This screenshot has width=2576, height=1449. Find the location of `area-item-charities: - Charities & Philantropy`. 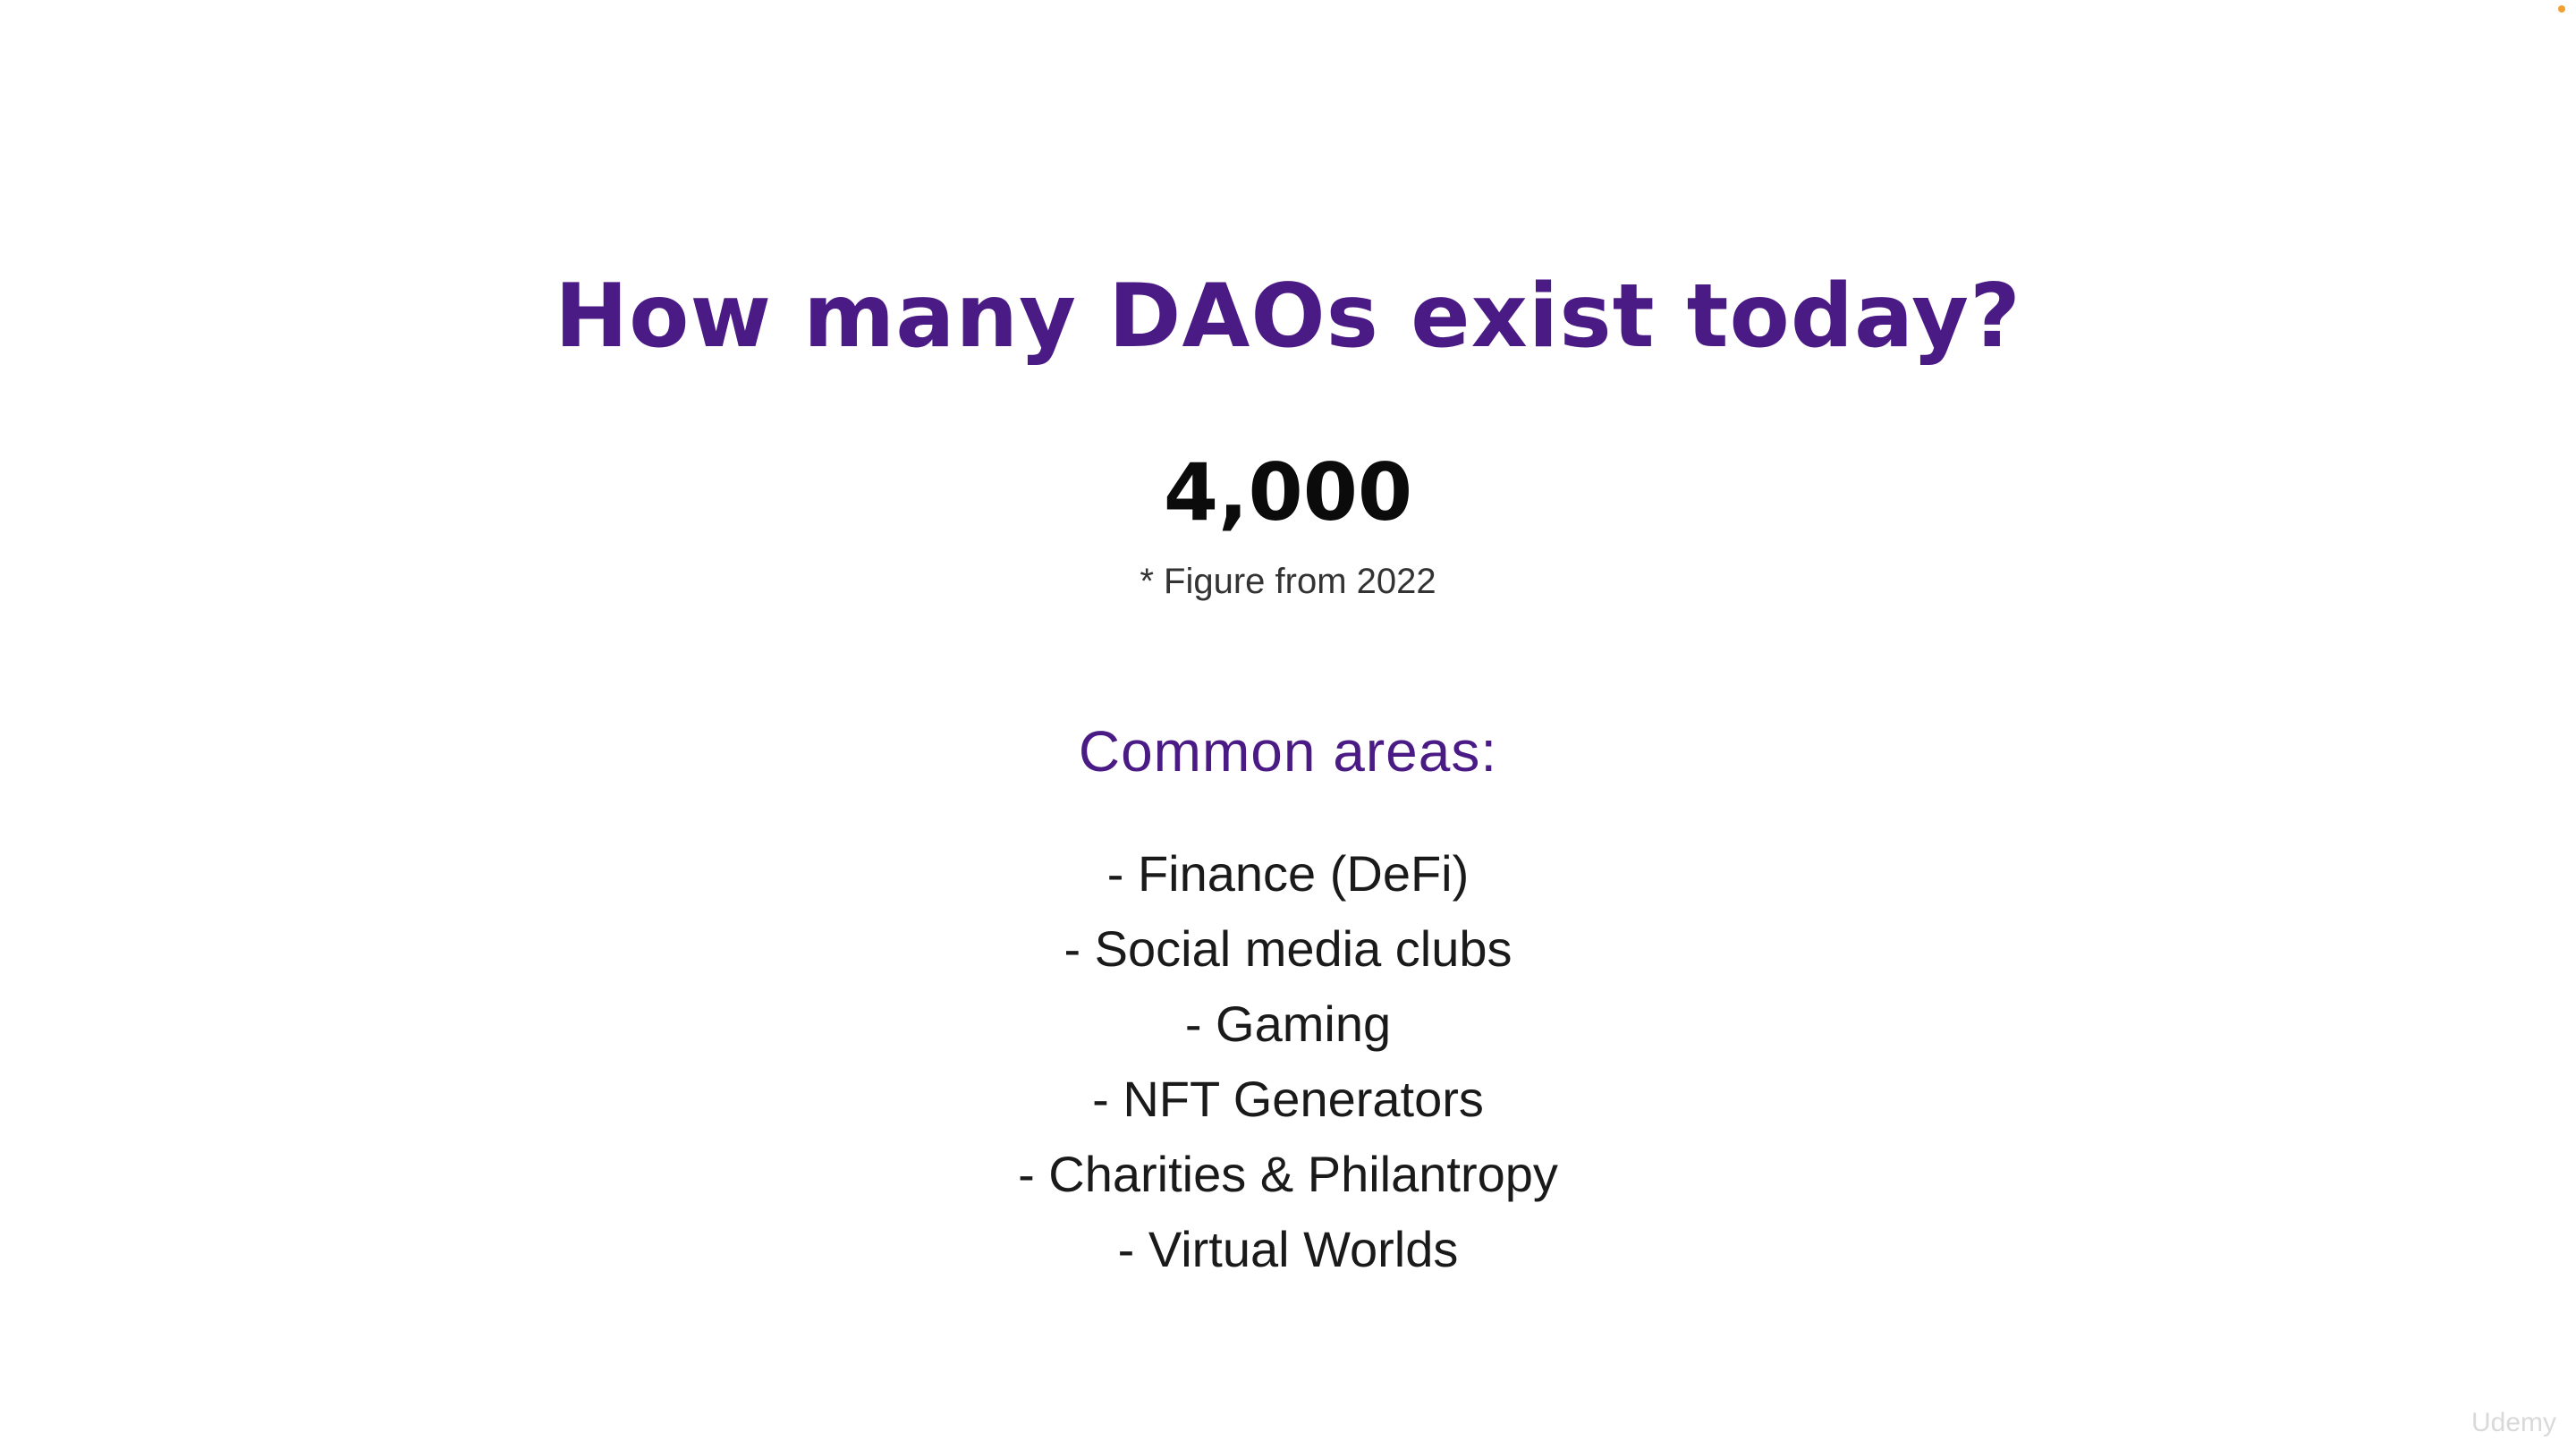

area-item-charities: - Charities & Philantropy is located at coordinates (1288, 1174).